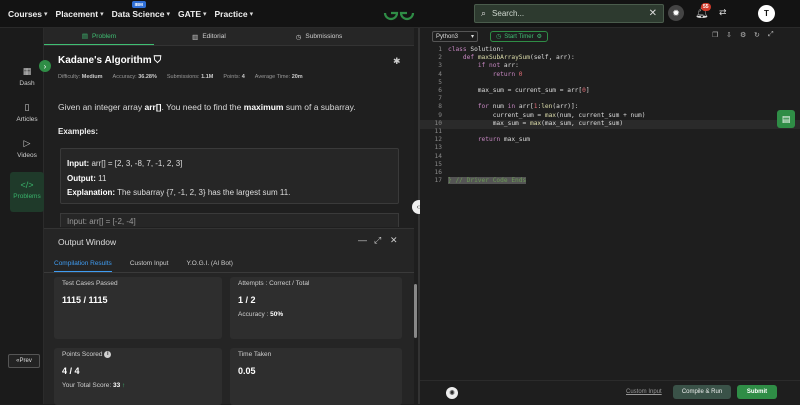 The height and width of the screenshot is (405, 800). Describe the element at coordinates (94, 386) in the screenshot. I see `total-score-line: Your Total Score: 33 ↑` at that location.